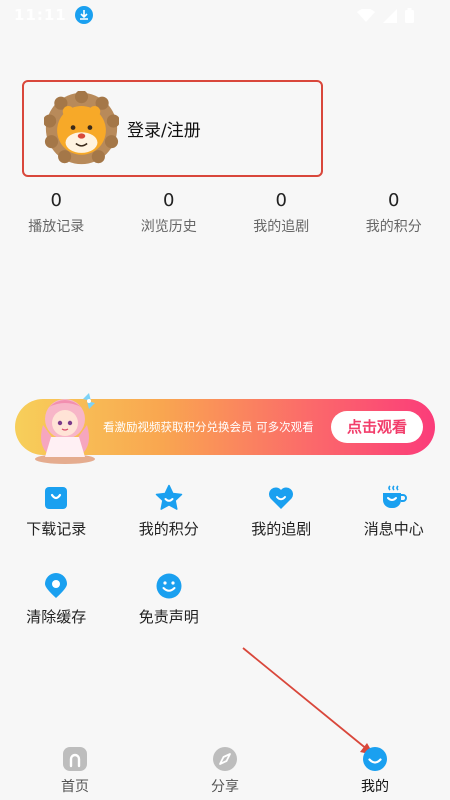 This screenshot has width=450, height=800. What do you see at coordinates (393, 227) in the screenshot?
I see `stat-label: 我的积分` at bounding box center [393, 227].